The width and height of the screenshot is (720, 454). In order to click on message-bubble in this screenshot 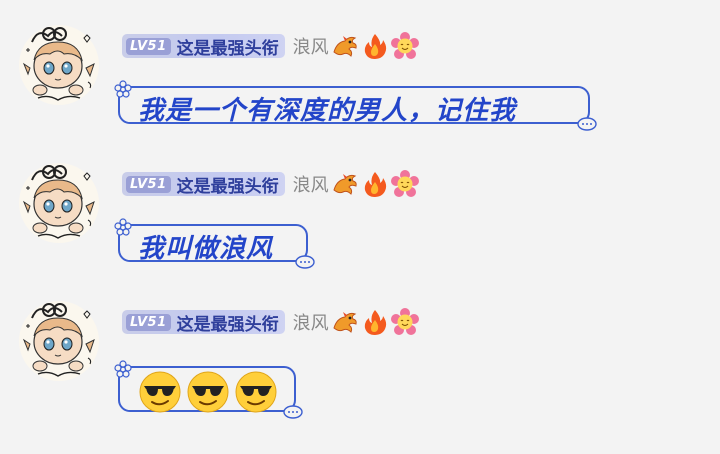, I will do `click(207, 389)`.